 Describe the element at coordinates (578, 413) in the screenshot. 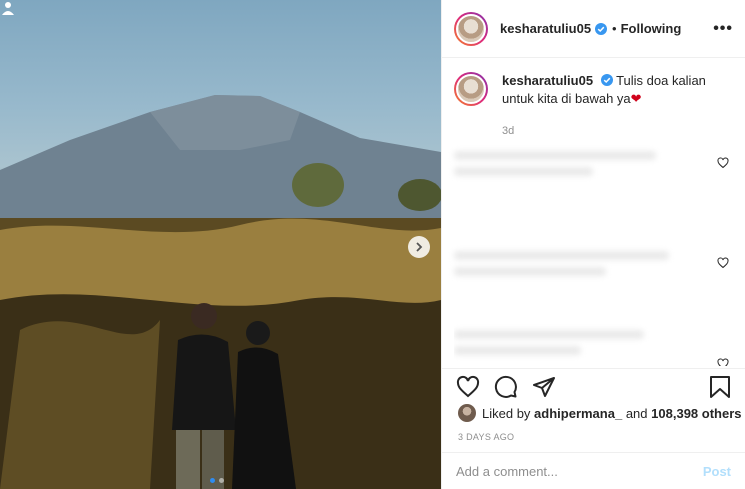

I see `likes-user: adhipermana_` at that location.